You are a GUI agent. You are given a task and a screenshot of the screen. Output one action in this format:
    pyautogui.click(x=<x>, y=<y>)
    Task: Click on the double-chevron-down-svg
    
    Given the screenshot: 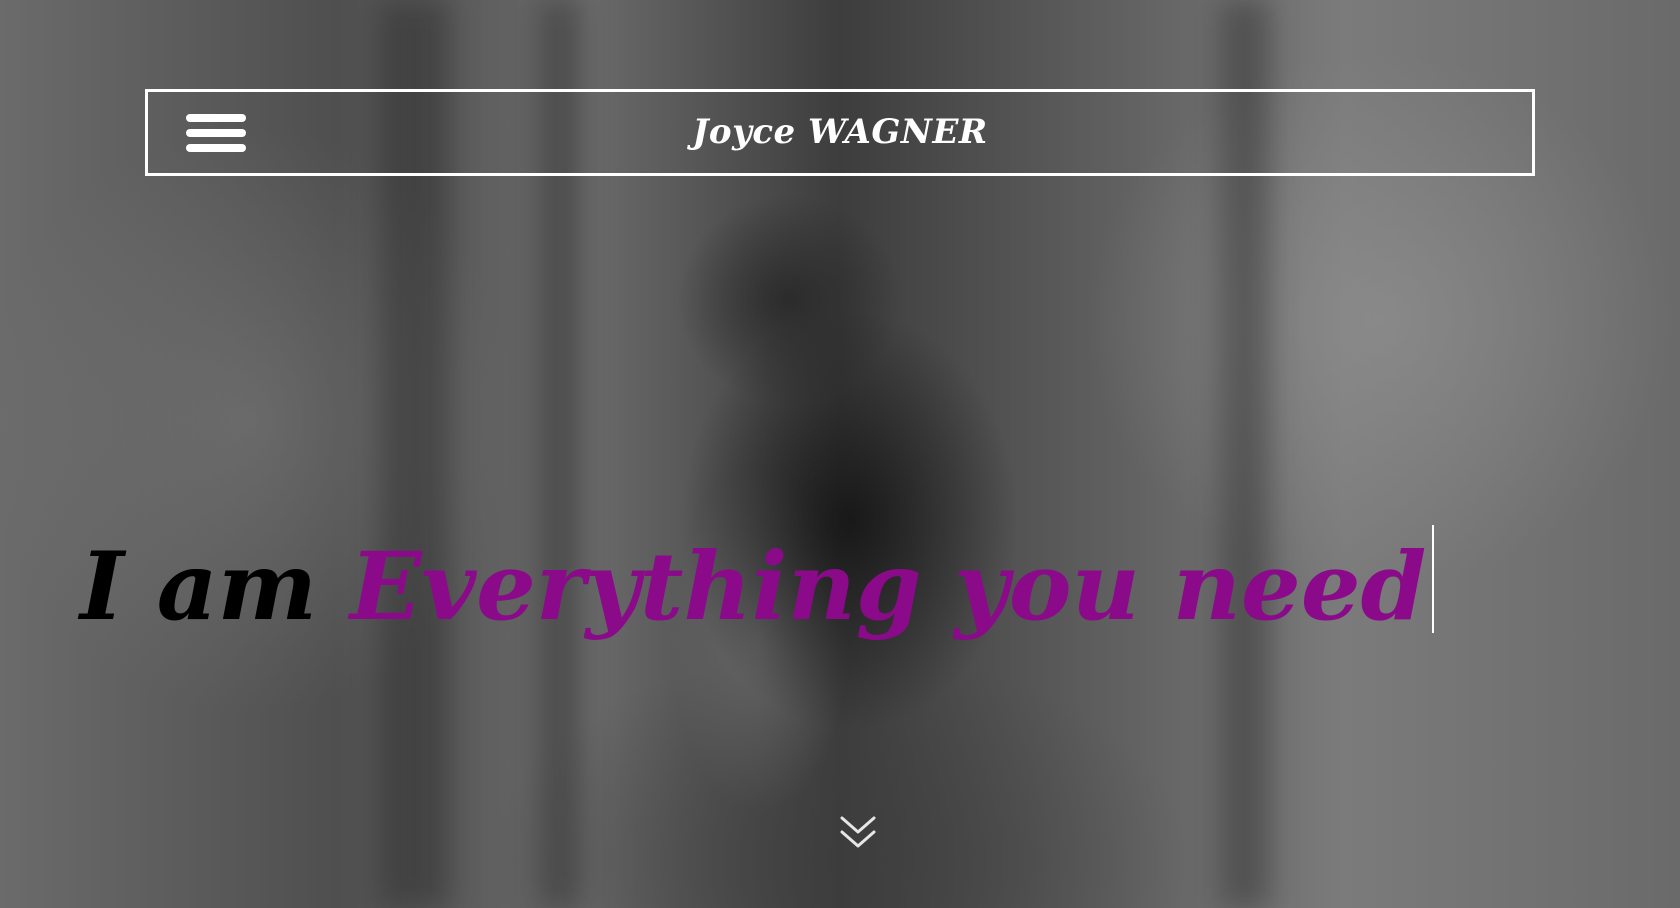 What is the action you would take?
    pyautogui.click(x=858, y=832)
    